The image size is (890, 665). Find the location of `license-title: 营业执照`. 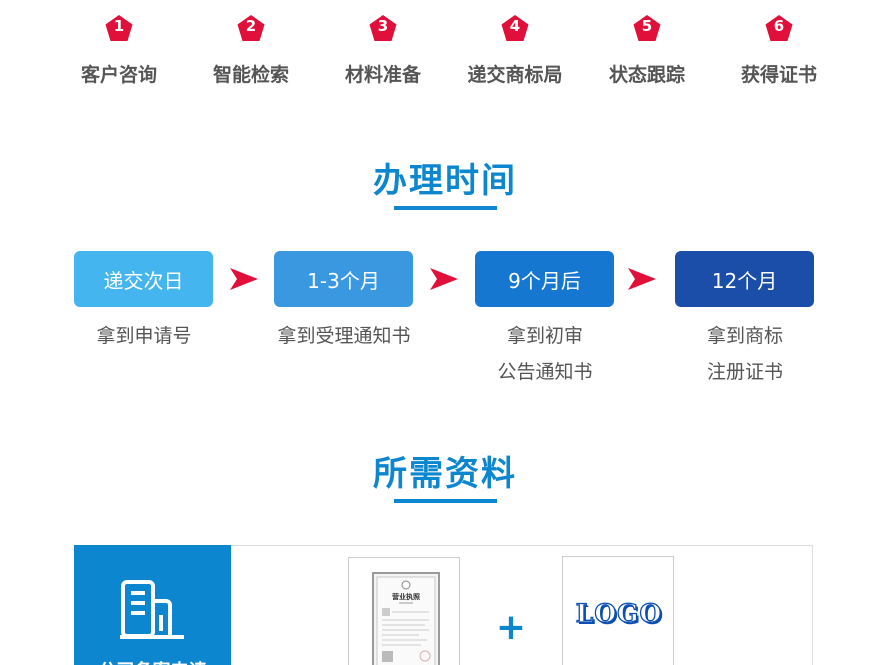

license-title: 营业执照 is located at coordinates (406, 596).